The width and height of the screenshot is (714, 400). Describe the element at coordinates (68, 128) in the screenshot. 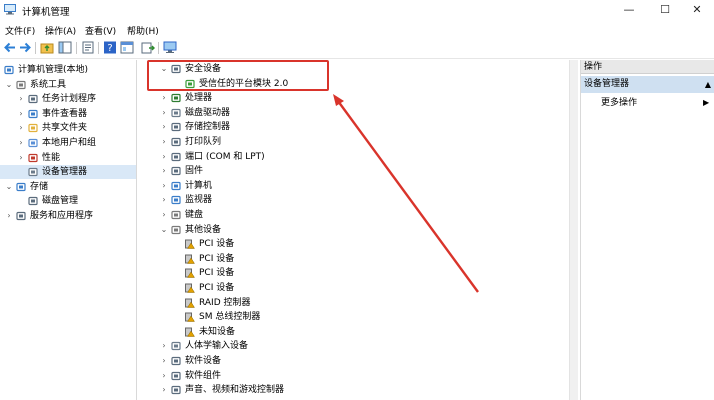

I see `nav-tree-item-row: › 共享文件夹` at that location.